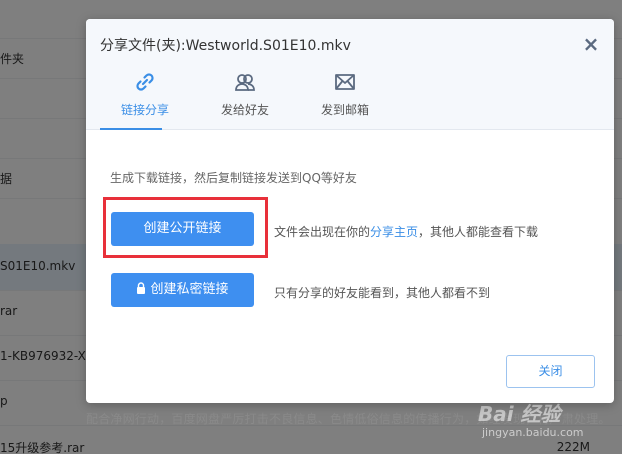 The height and width of the screenshot is (454, 622). Describe the element at coordinates (233, 178) in the screenshot. I see `instruction-text: 生成下载链接，然后复制链接发送到QQ等好友` at that location.